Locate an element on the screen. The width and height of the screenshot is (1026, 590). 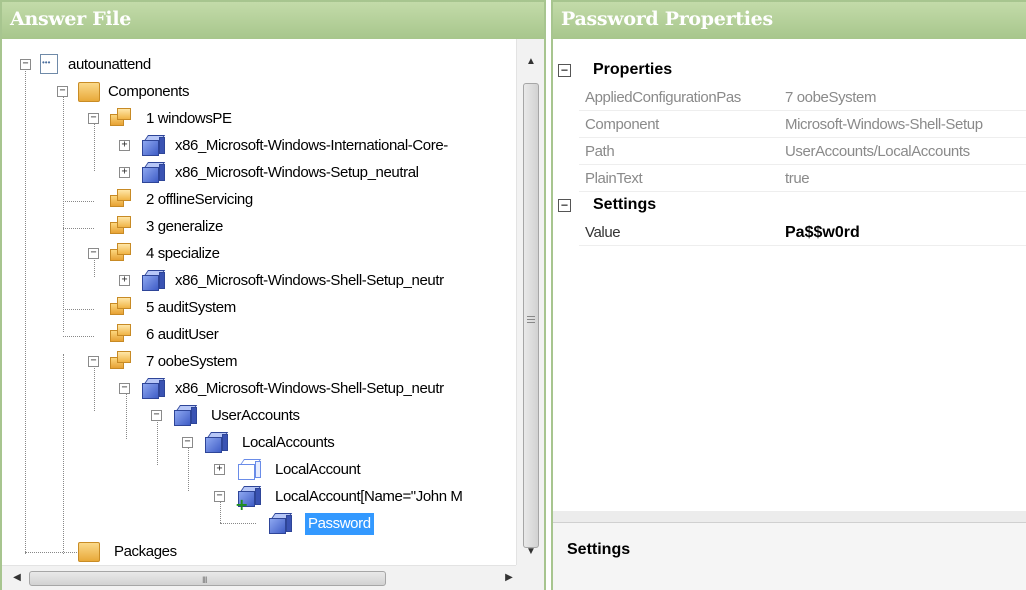
property-row: PlainText true is located at coordinates (802, 178).